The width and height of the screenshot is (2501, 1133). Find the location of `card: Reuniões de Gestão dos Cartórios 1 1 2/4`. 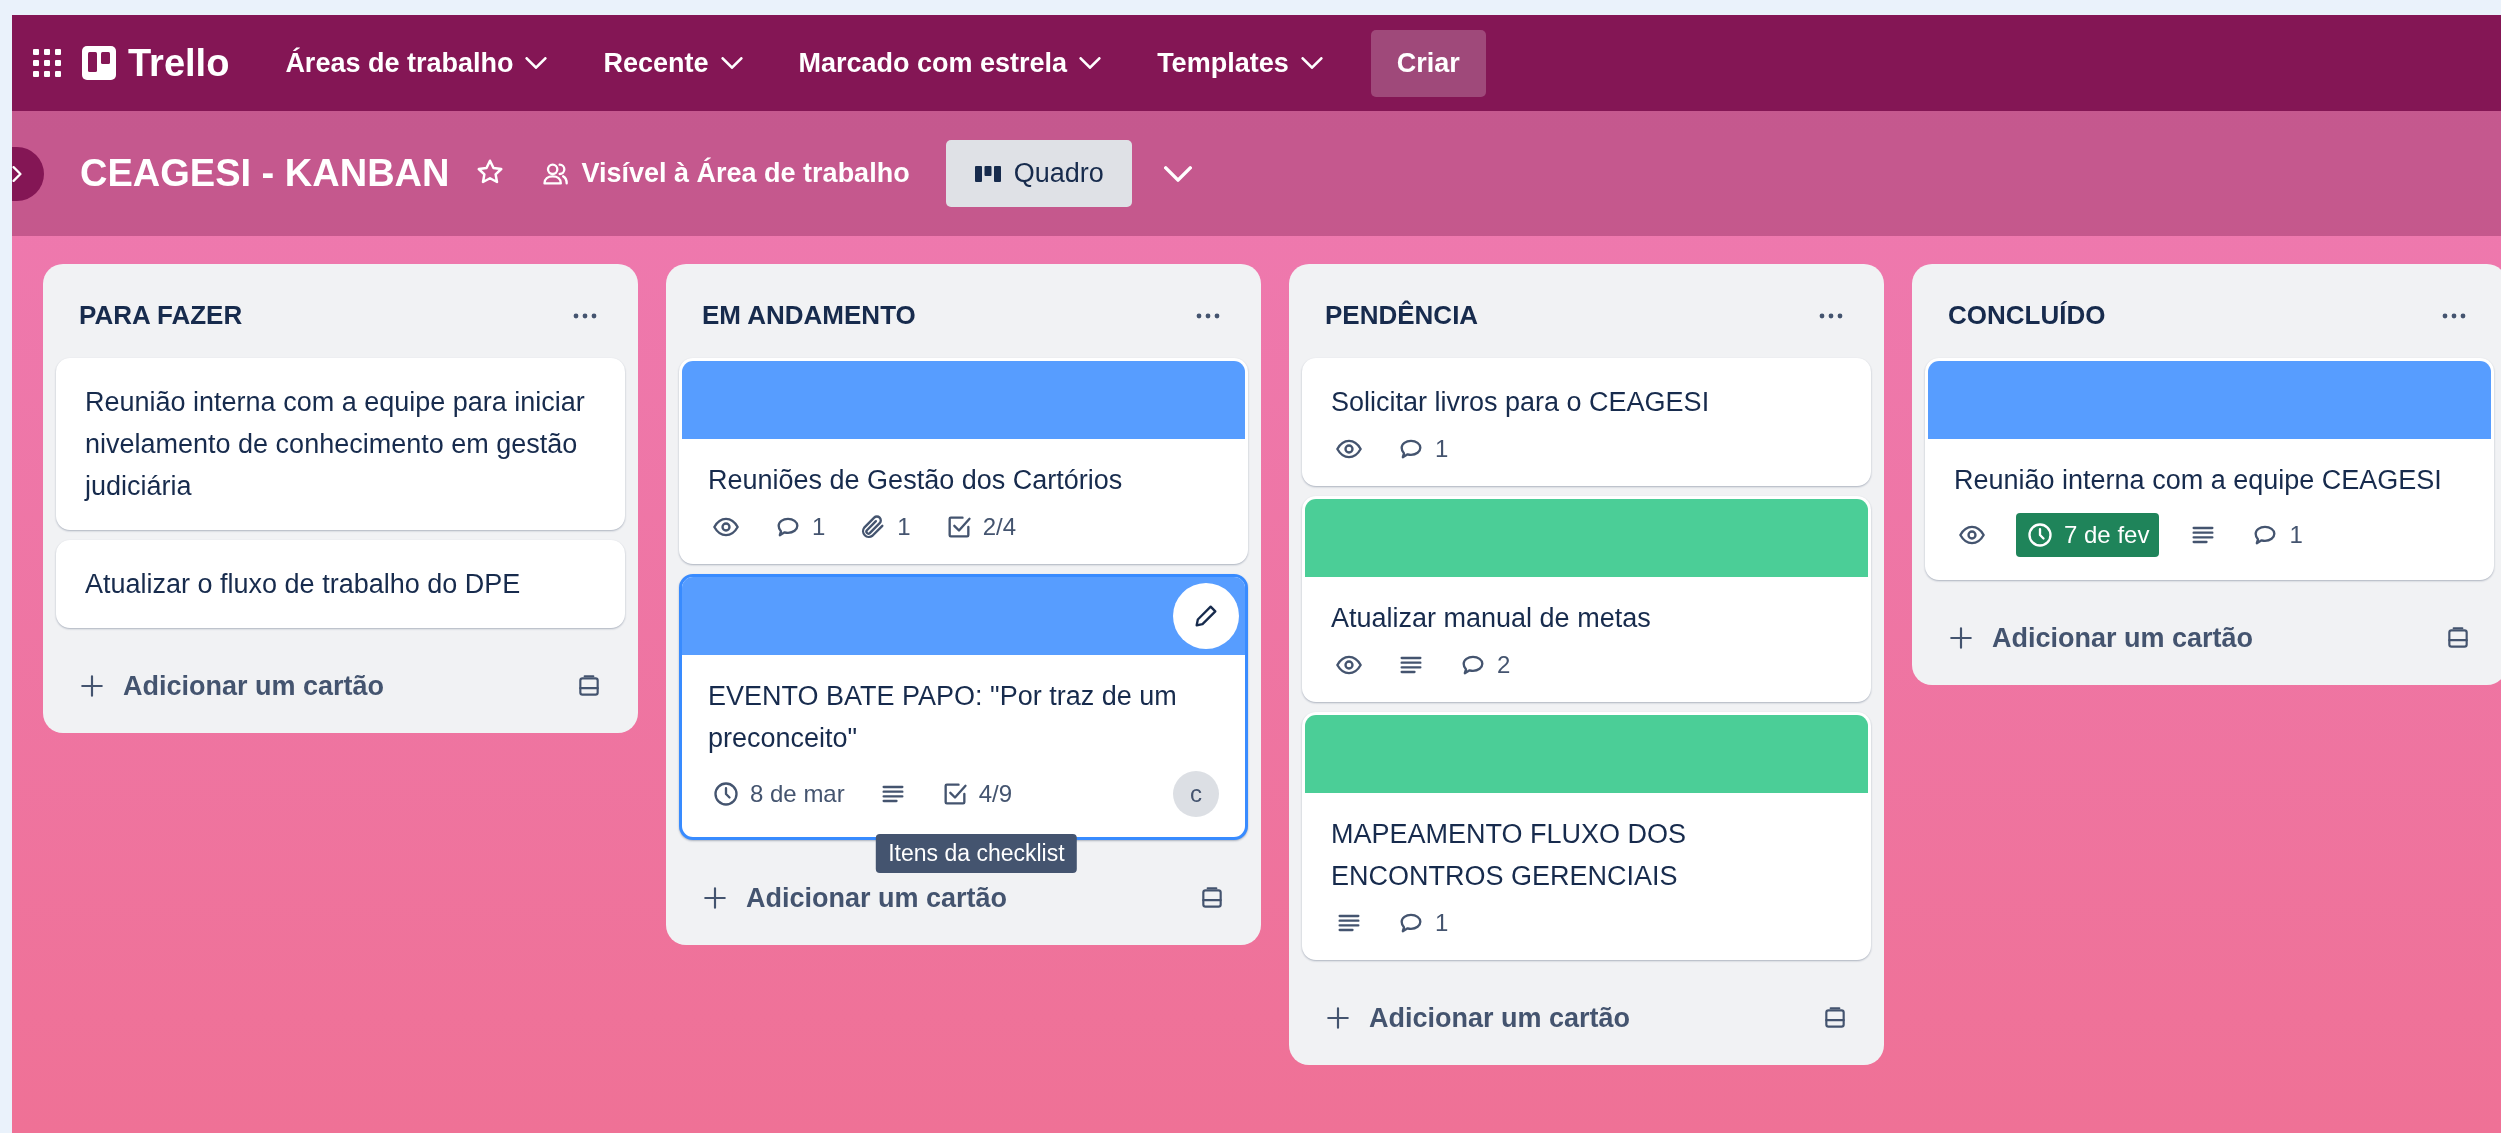

card: Reuniões de Gestão dos Cartórios 1 1 2/4 is located at coordinates (963, 461).